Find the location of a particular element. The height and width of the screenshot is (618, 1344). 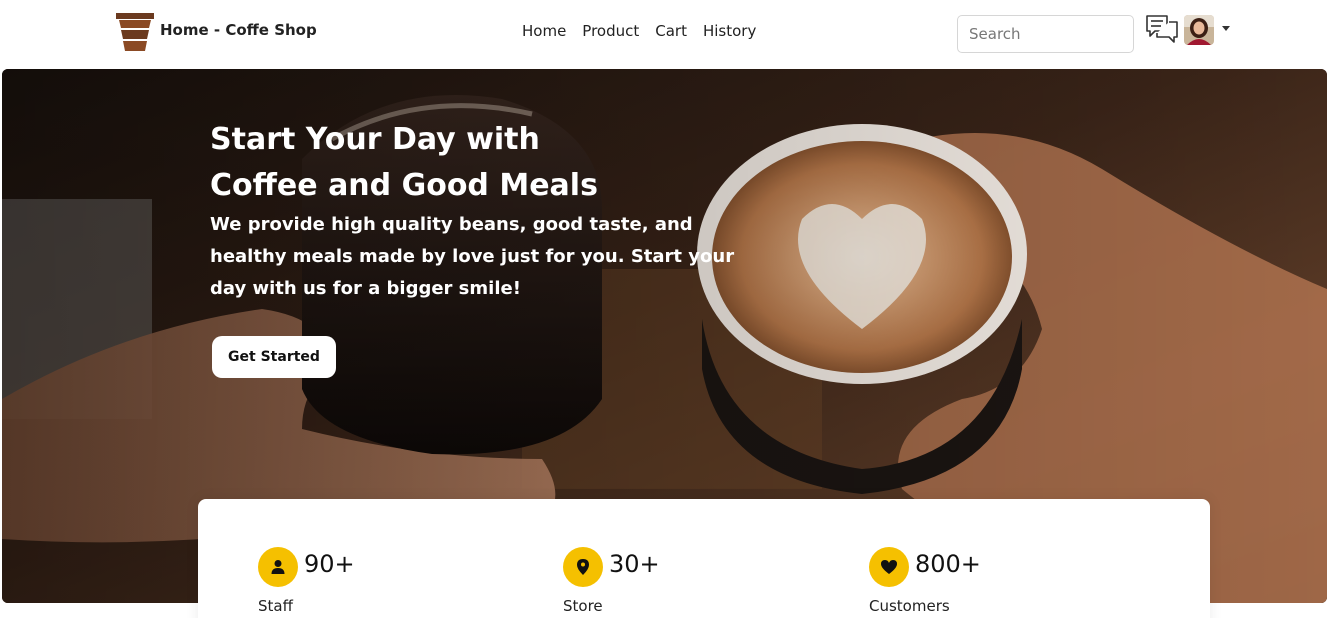

chat-icon is located at coordinates (1162, 30).